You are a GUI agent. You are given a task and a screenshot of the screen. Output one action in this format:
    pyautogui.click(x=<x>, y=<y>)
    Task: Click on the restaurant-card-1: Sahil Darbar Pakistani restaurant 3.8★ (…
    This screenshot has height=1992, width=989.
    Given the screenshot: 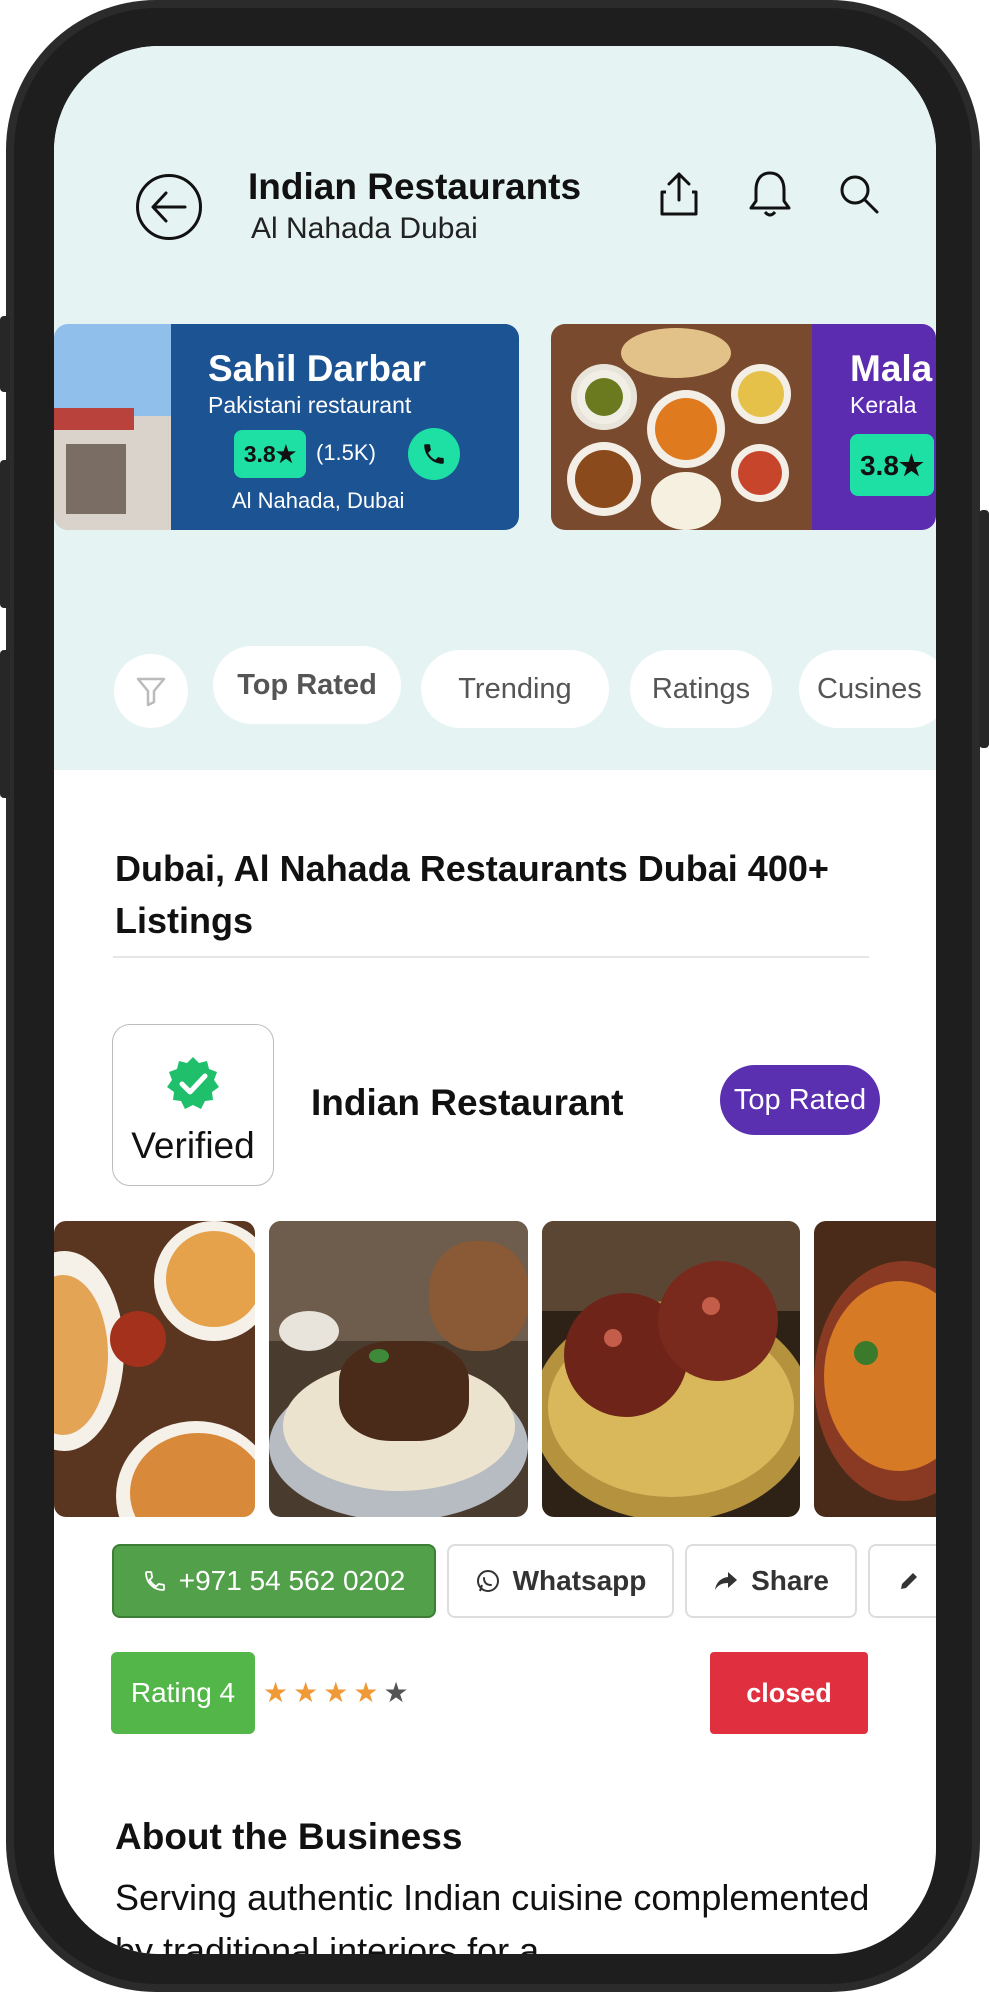 What is the action you would take?
    pyautogui.click(x=286, y=427)
    